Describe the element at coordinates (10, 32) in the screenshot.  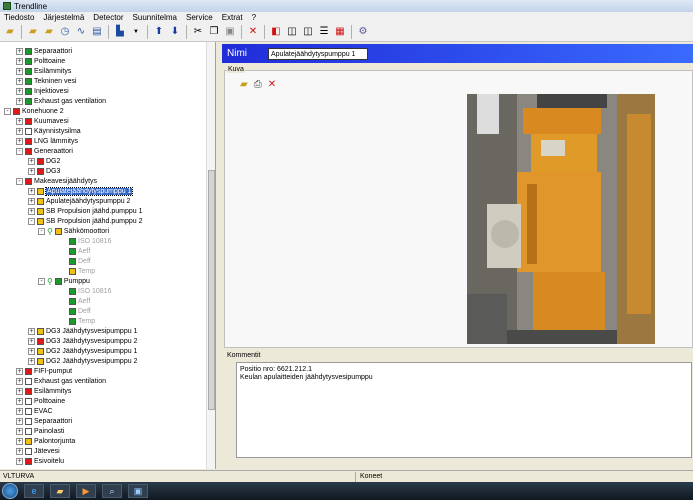
I see `open-folder-icon: ▰` at that location.